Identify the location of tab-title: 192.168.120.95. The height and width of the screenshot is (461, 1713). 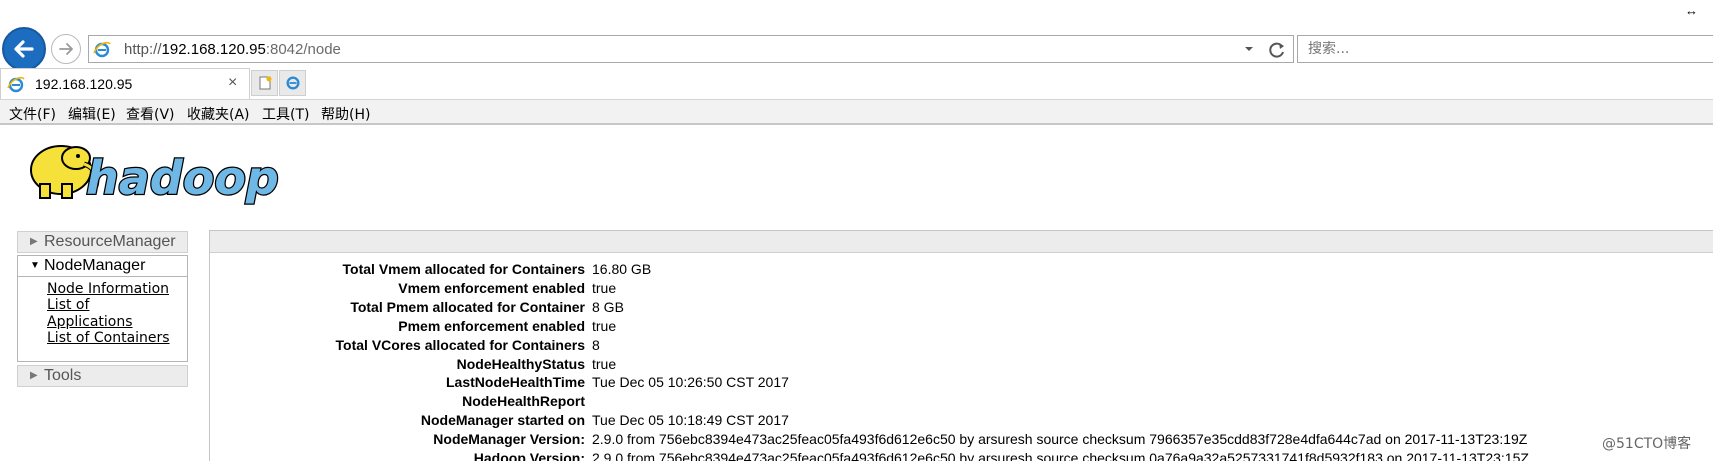
(84, 84).